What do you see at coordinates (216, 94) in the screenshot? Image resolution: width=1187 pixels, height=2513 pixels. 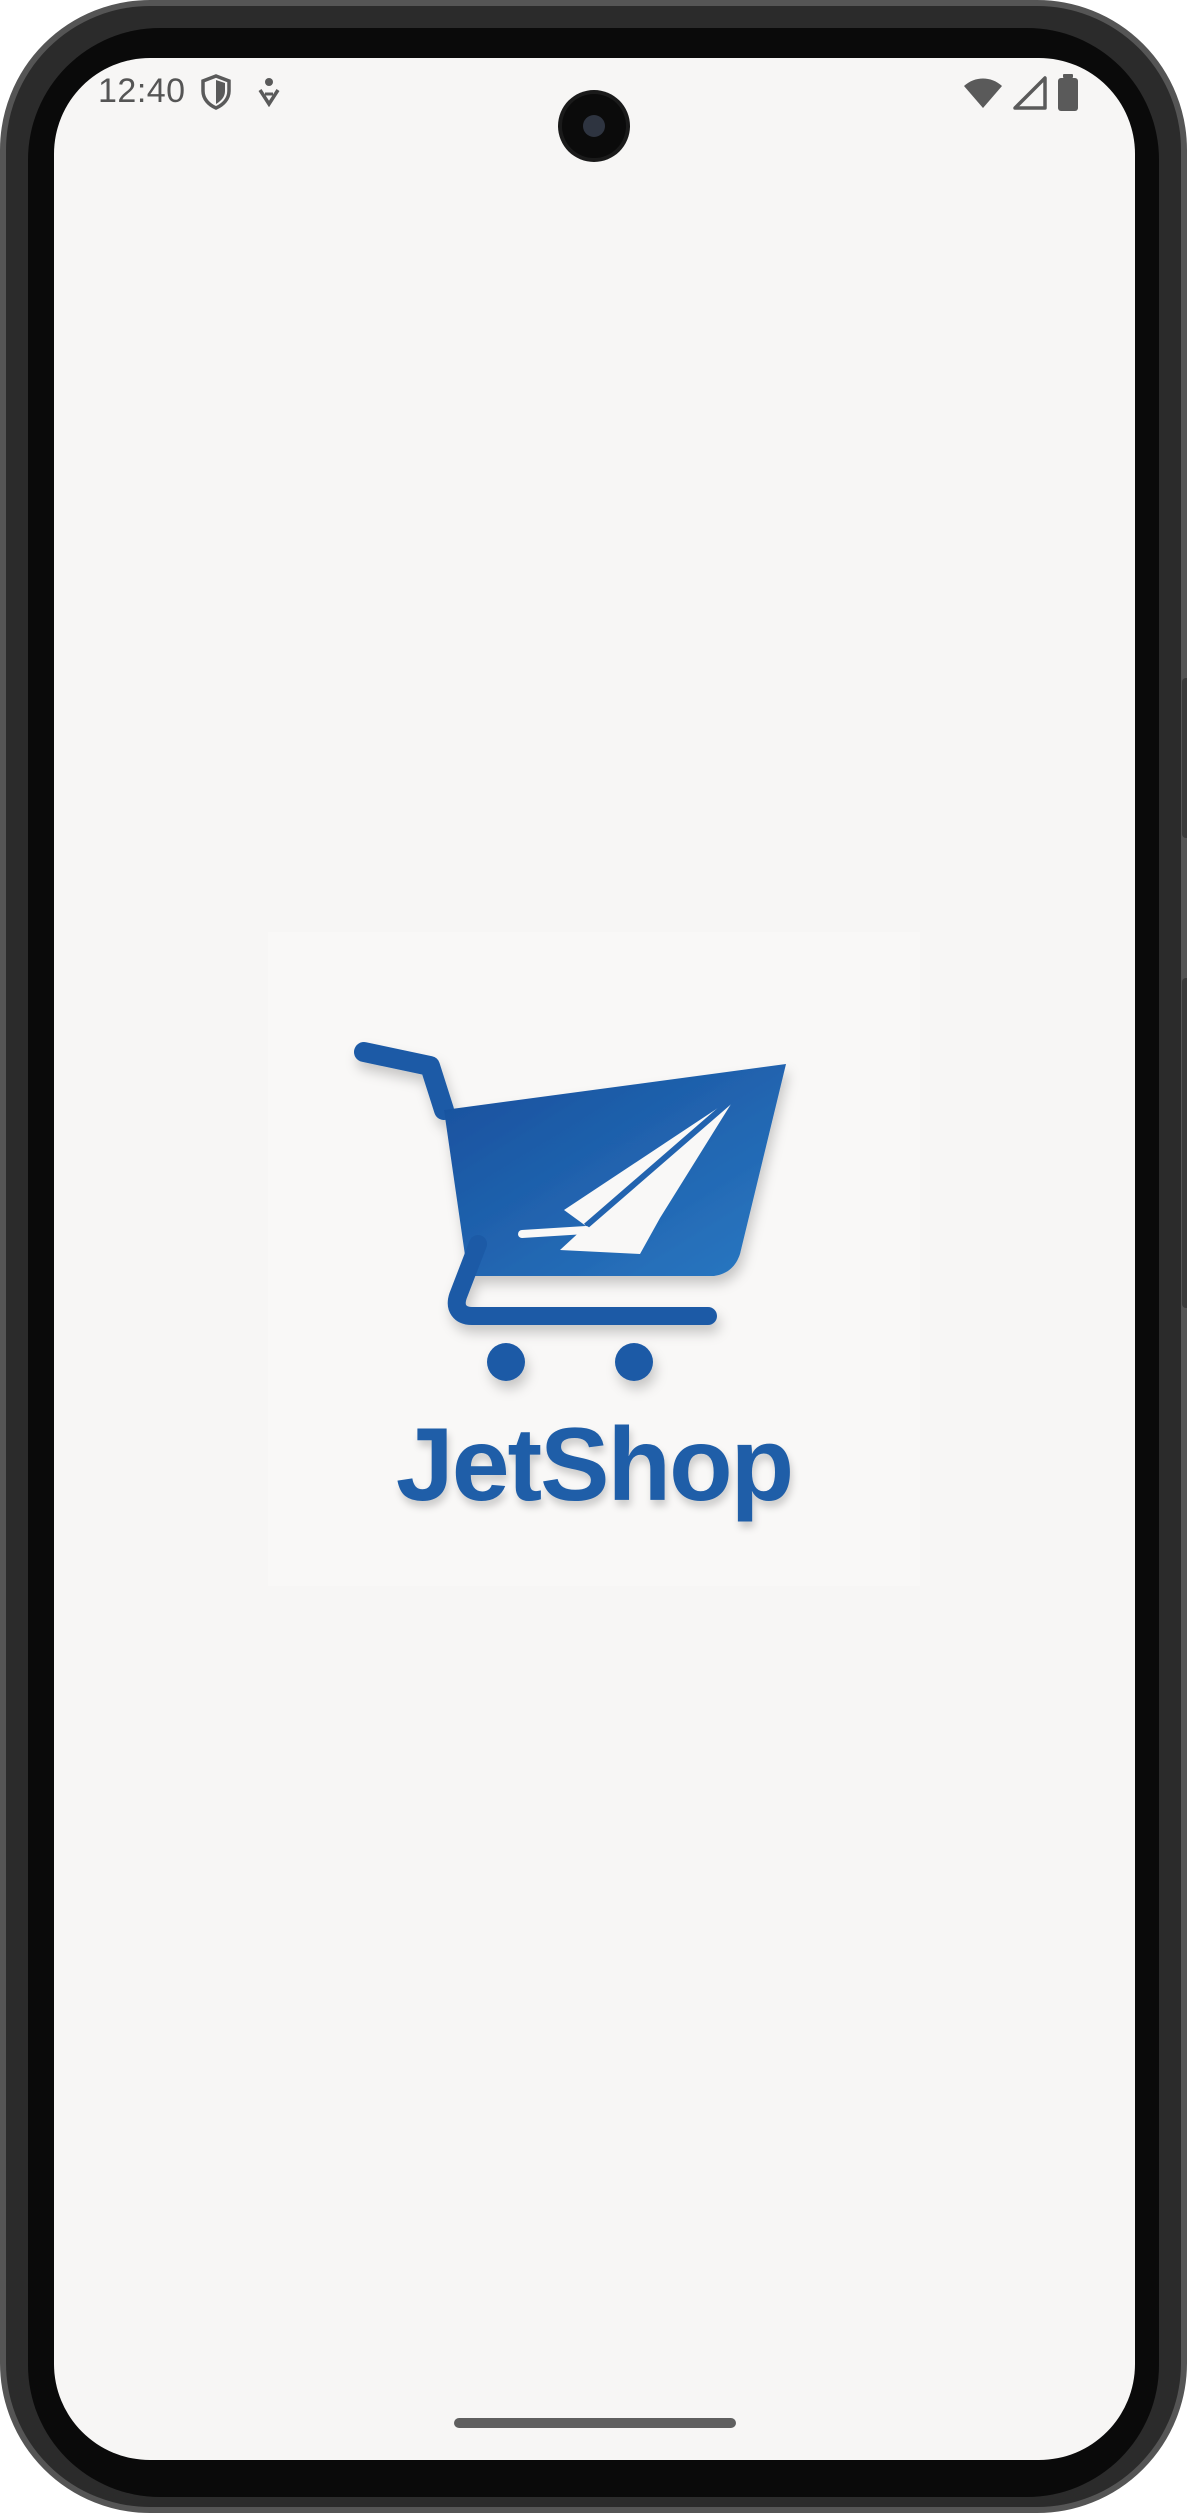 I see `shield-icon` at bounding box center [216, 94].